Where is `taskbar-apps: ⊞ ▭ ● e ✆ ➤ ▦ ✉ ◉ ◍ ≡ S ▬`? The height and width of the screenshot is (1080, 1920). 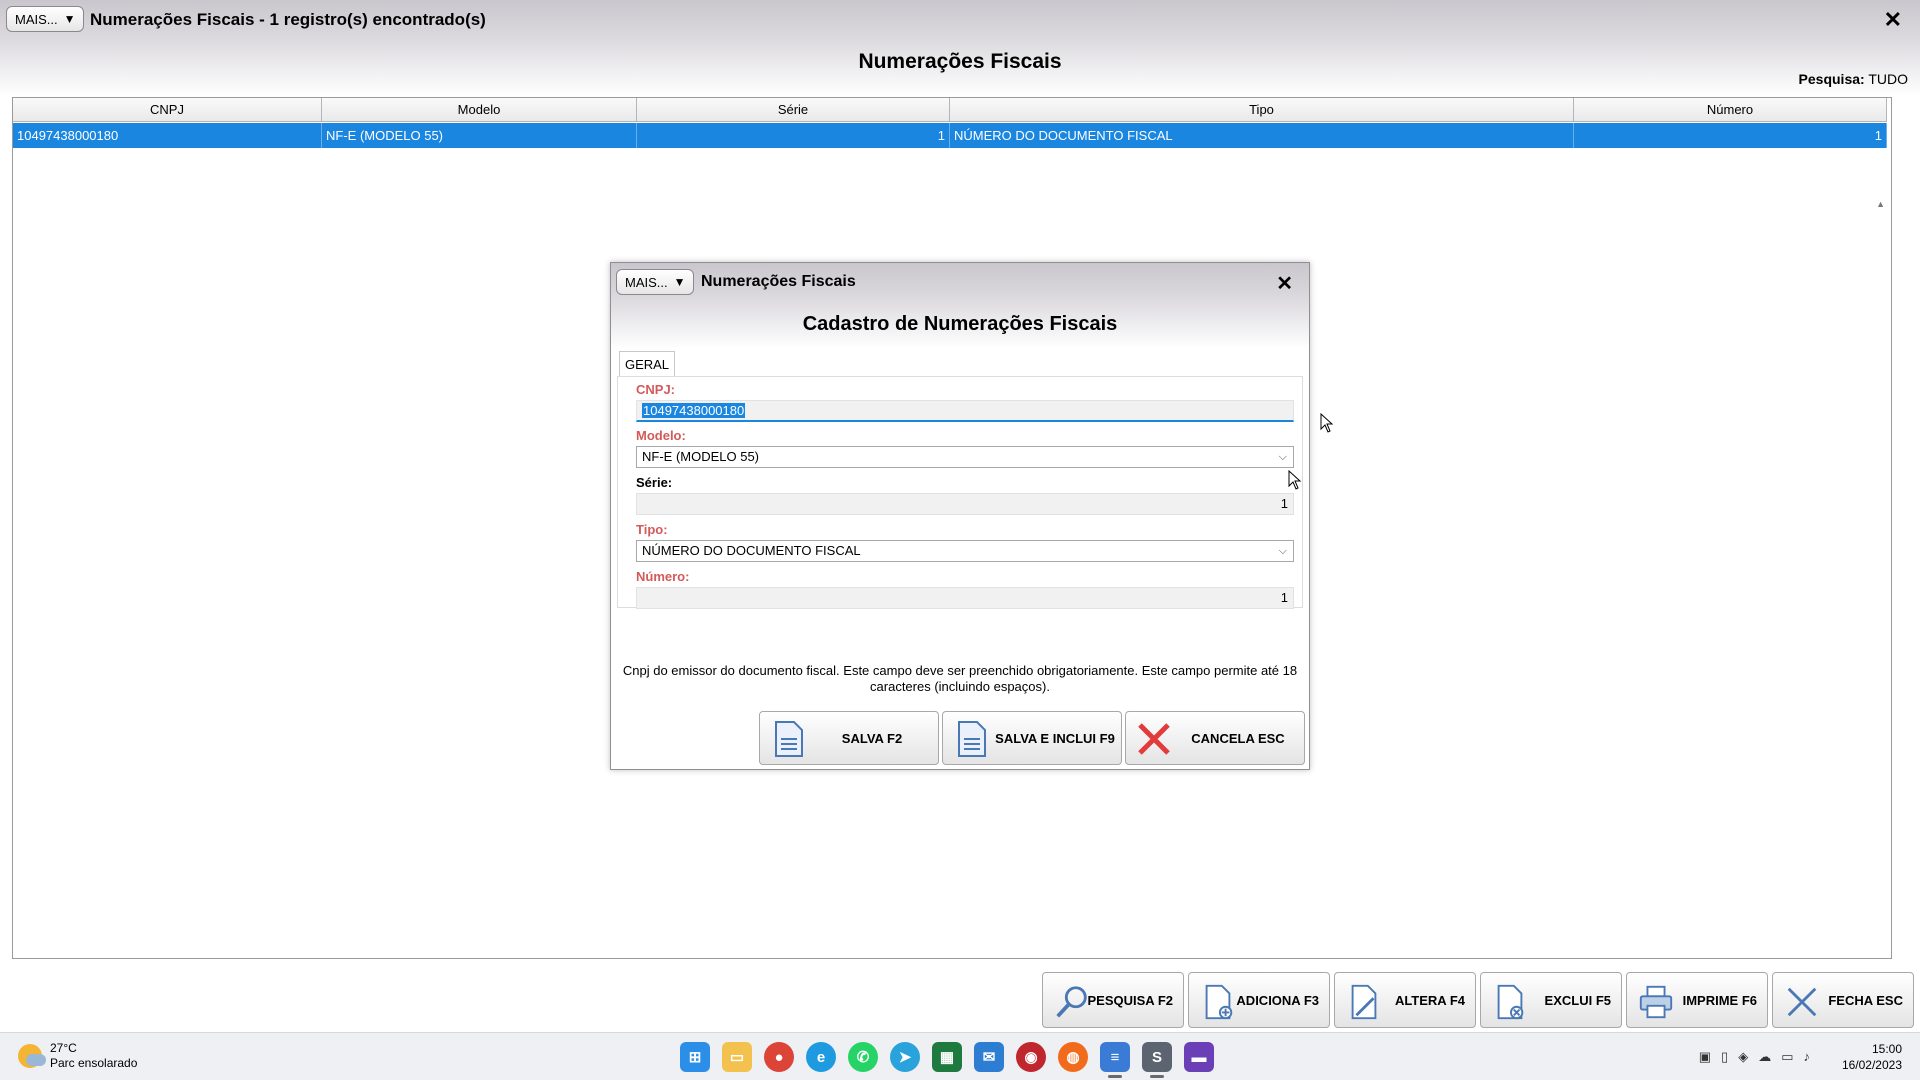 taskbar-apps: ⊞ ▭ ● e ✆ ➤ ▦ ✉ ◉ ◍ ≡ S ▬ is located at coordinates (947, 1060).